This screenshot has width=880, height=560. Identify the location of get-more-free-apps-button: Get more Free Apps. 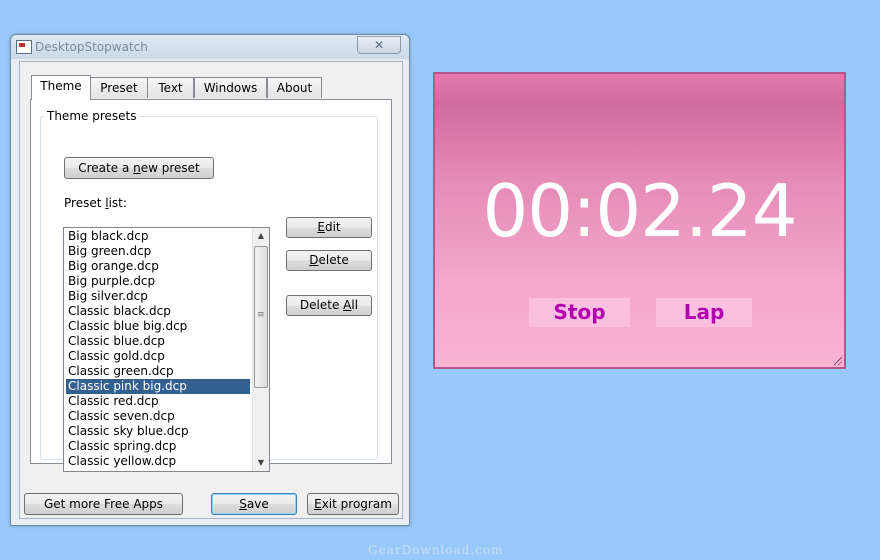
(103, 504).